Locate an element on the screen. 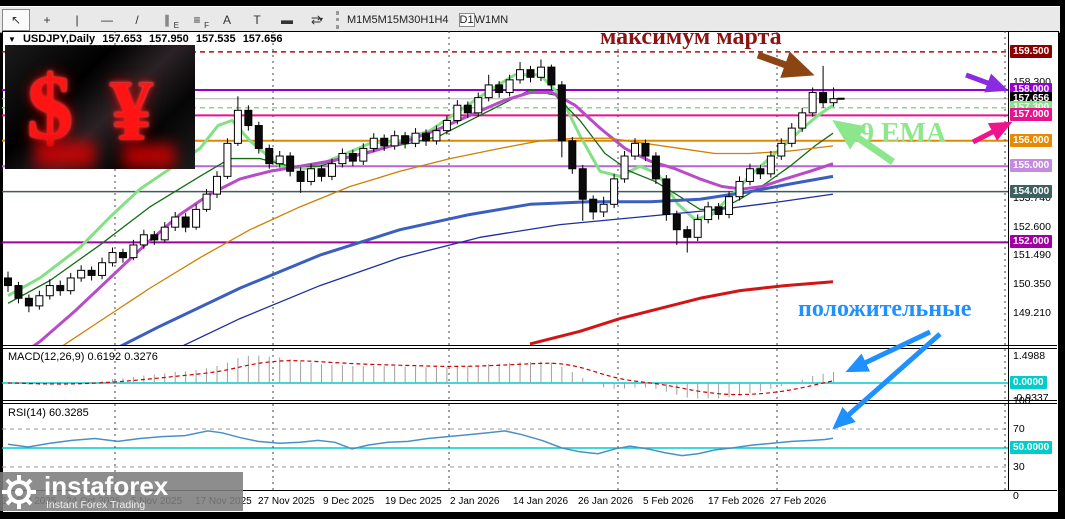  low-value: 157.535 is located at coordinates (215, 39).